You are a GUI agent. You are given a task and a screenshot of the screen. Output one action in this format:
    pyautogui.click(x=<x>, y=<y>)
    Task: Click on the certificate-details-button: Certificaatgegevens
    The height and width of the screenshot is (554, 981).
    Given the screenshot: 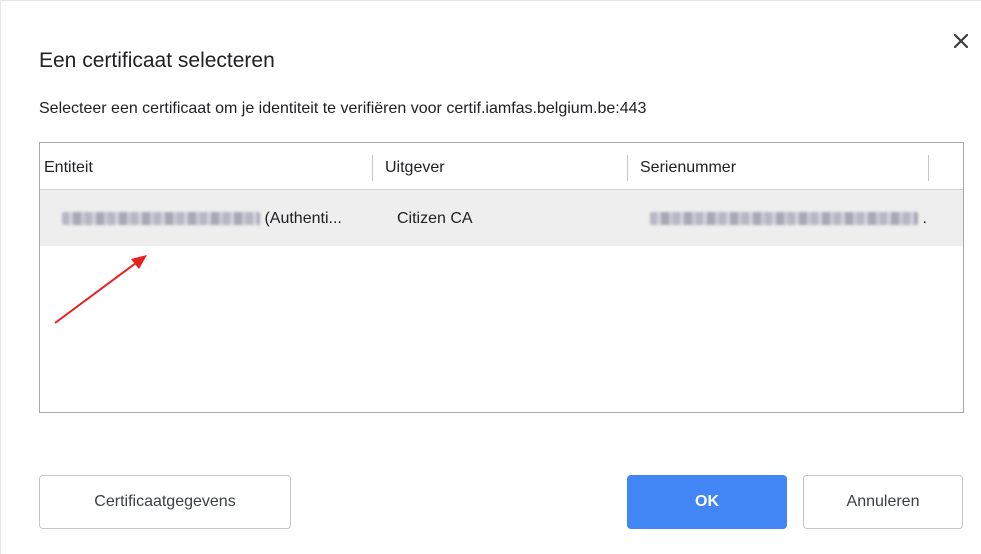 What is the action you would take?
    pyautogui.click(x=165, y=502)
    